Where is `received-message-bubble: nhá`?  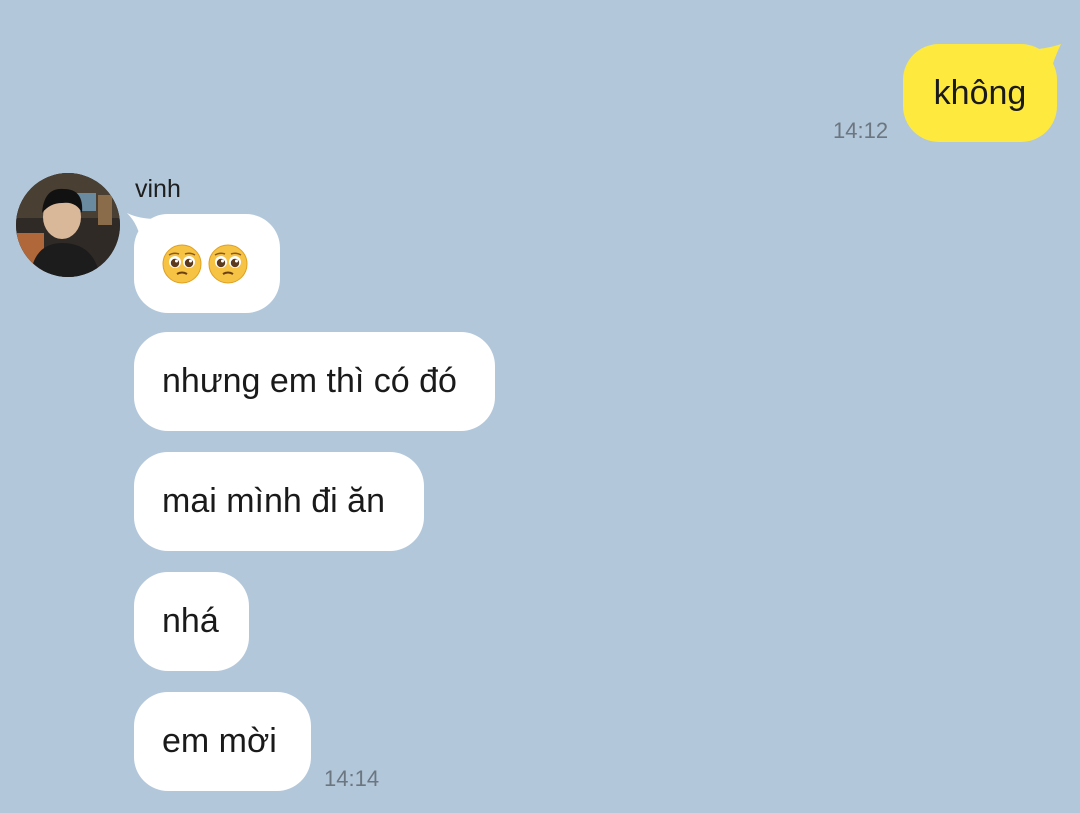
received-message-bubble: nhá is located at coordinates (191, 621).